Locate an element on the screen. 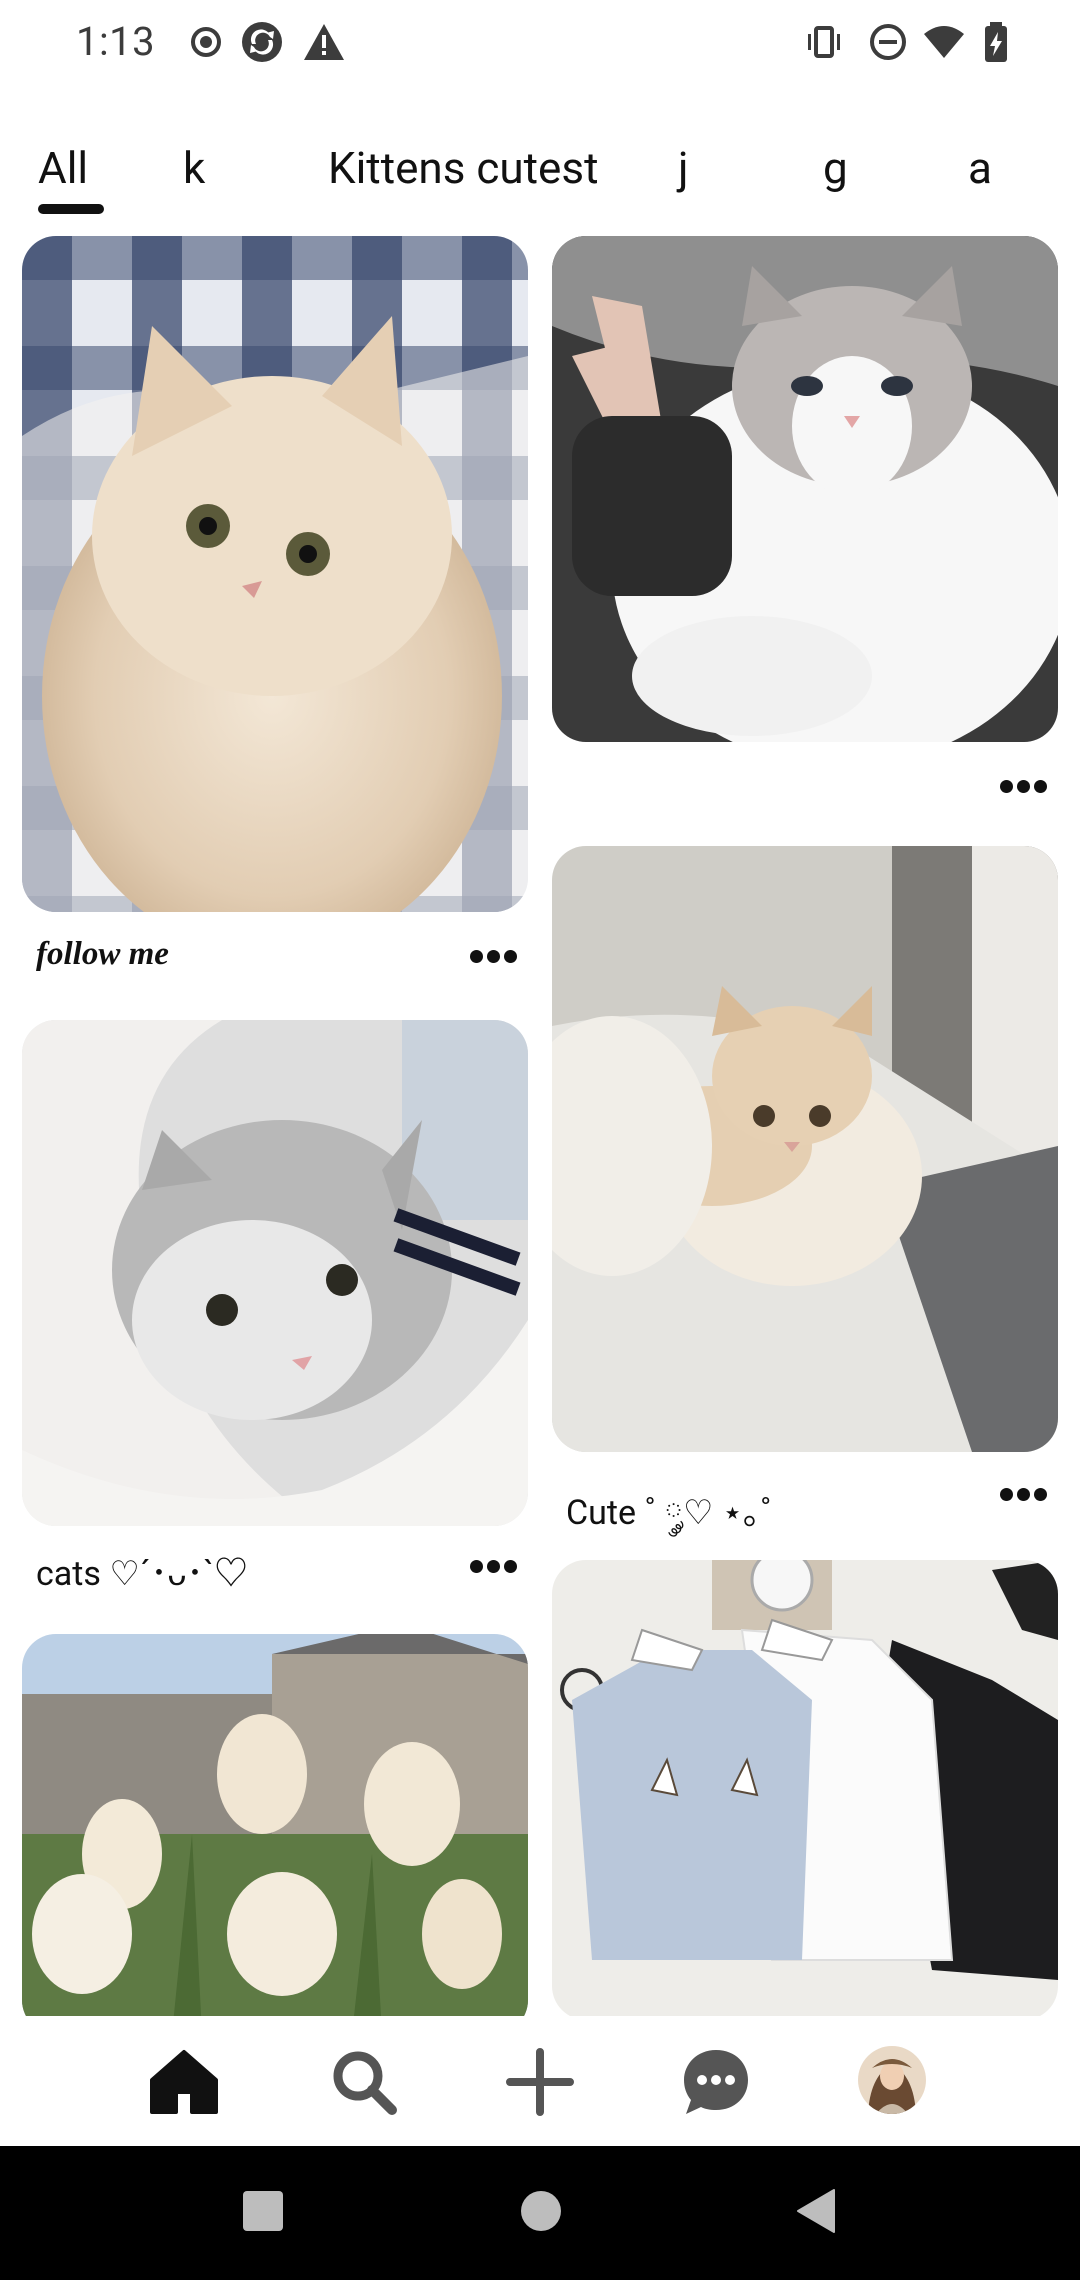  wifi-icon is located at coordinates (944, 42).